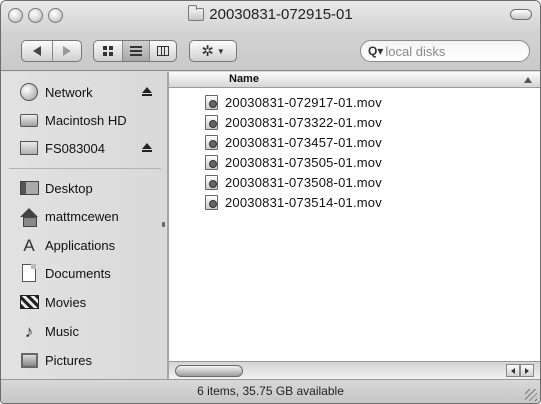 This screenshot has width=541, height=404. What do you see at coordinates (68, 360) in the screenshot?
I see `sidebar-item-label: Pictures` at bounding box center [68, 360].